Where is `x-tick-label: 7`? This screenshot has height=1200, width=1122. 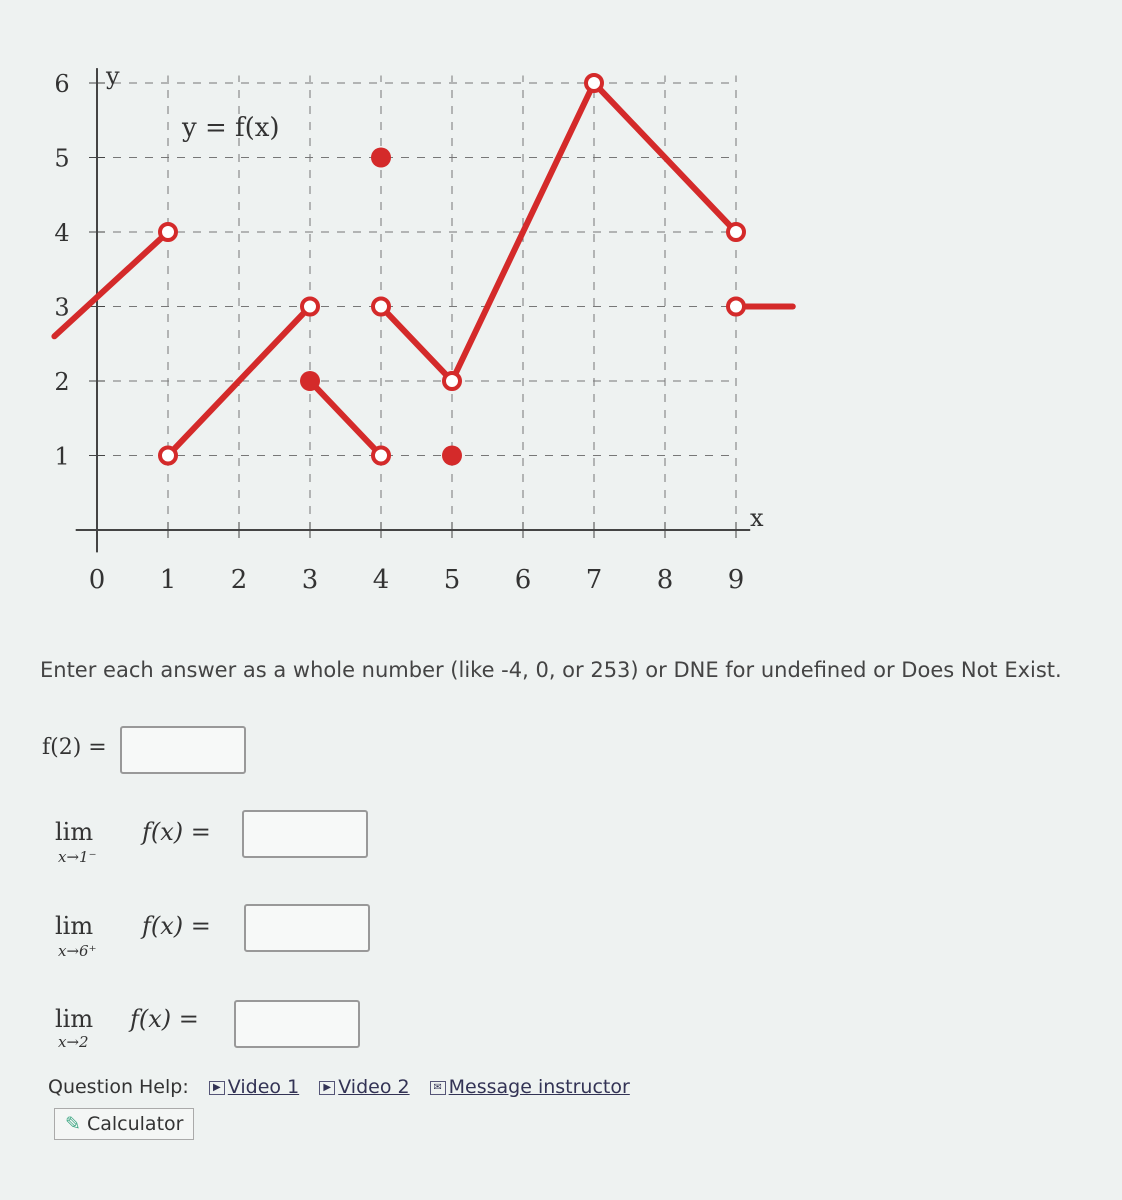
x-tick-label: 7 is located at coordinates (594, 580).